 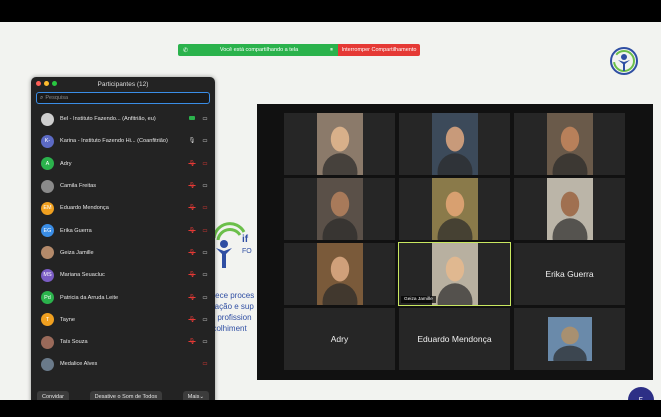 I want to click on participant-row: Geiza Jamille 🎙 ▭, so click(x=123, y=253).